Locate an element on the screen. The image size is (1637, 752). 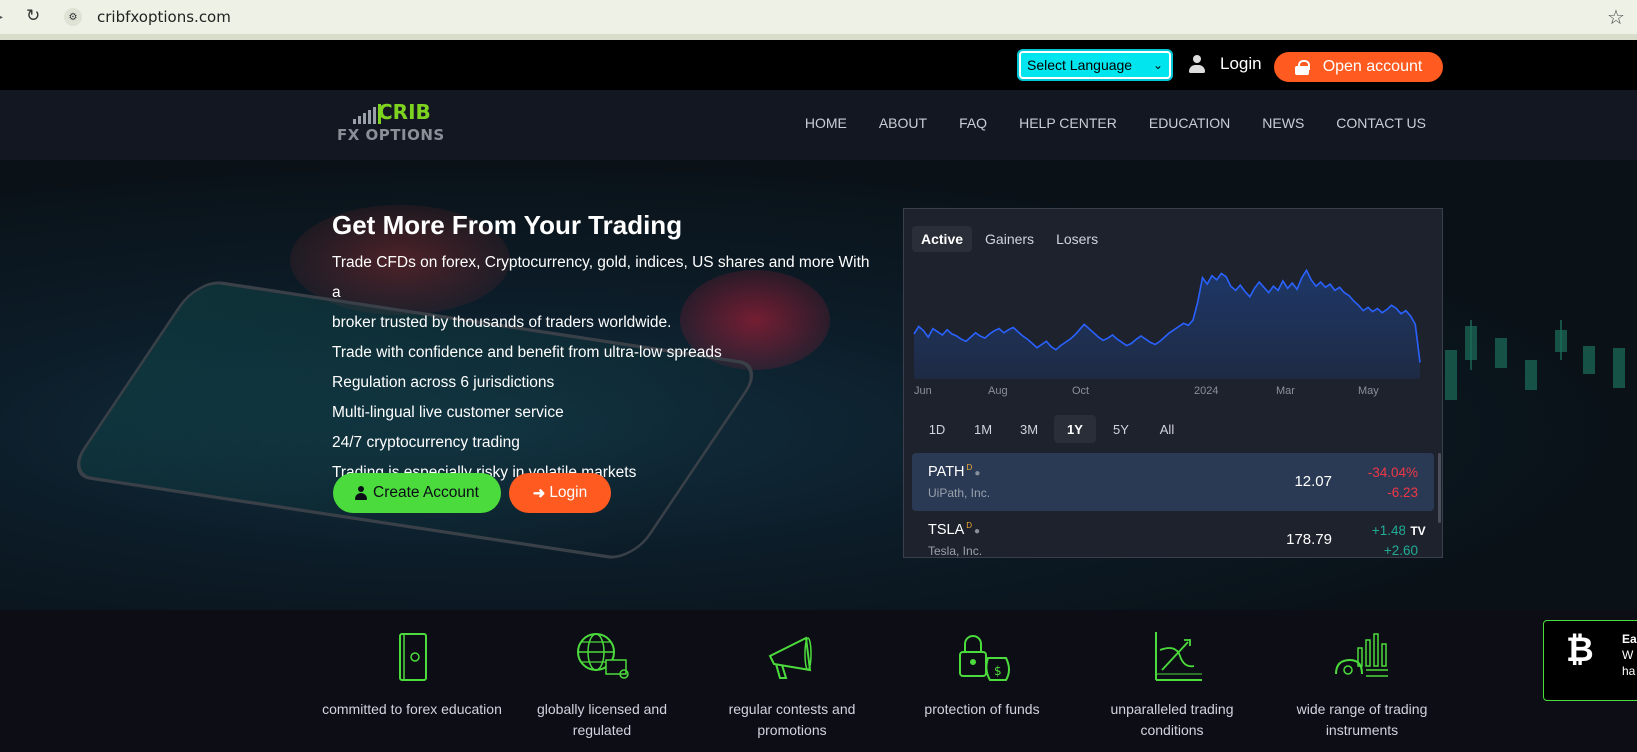
open-account-label: Open account is located at coordinates (1372, 66).